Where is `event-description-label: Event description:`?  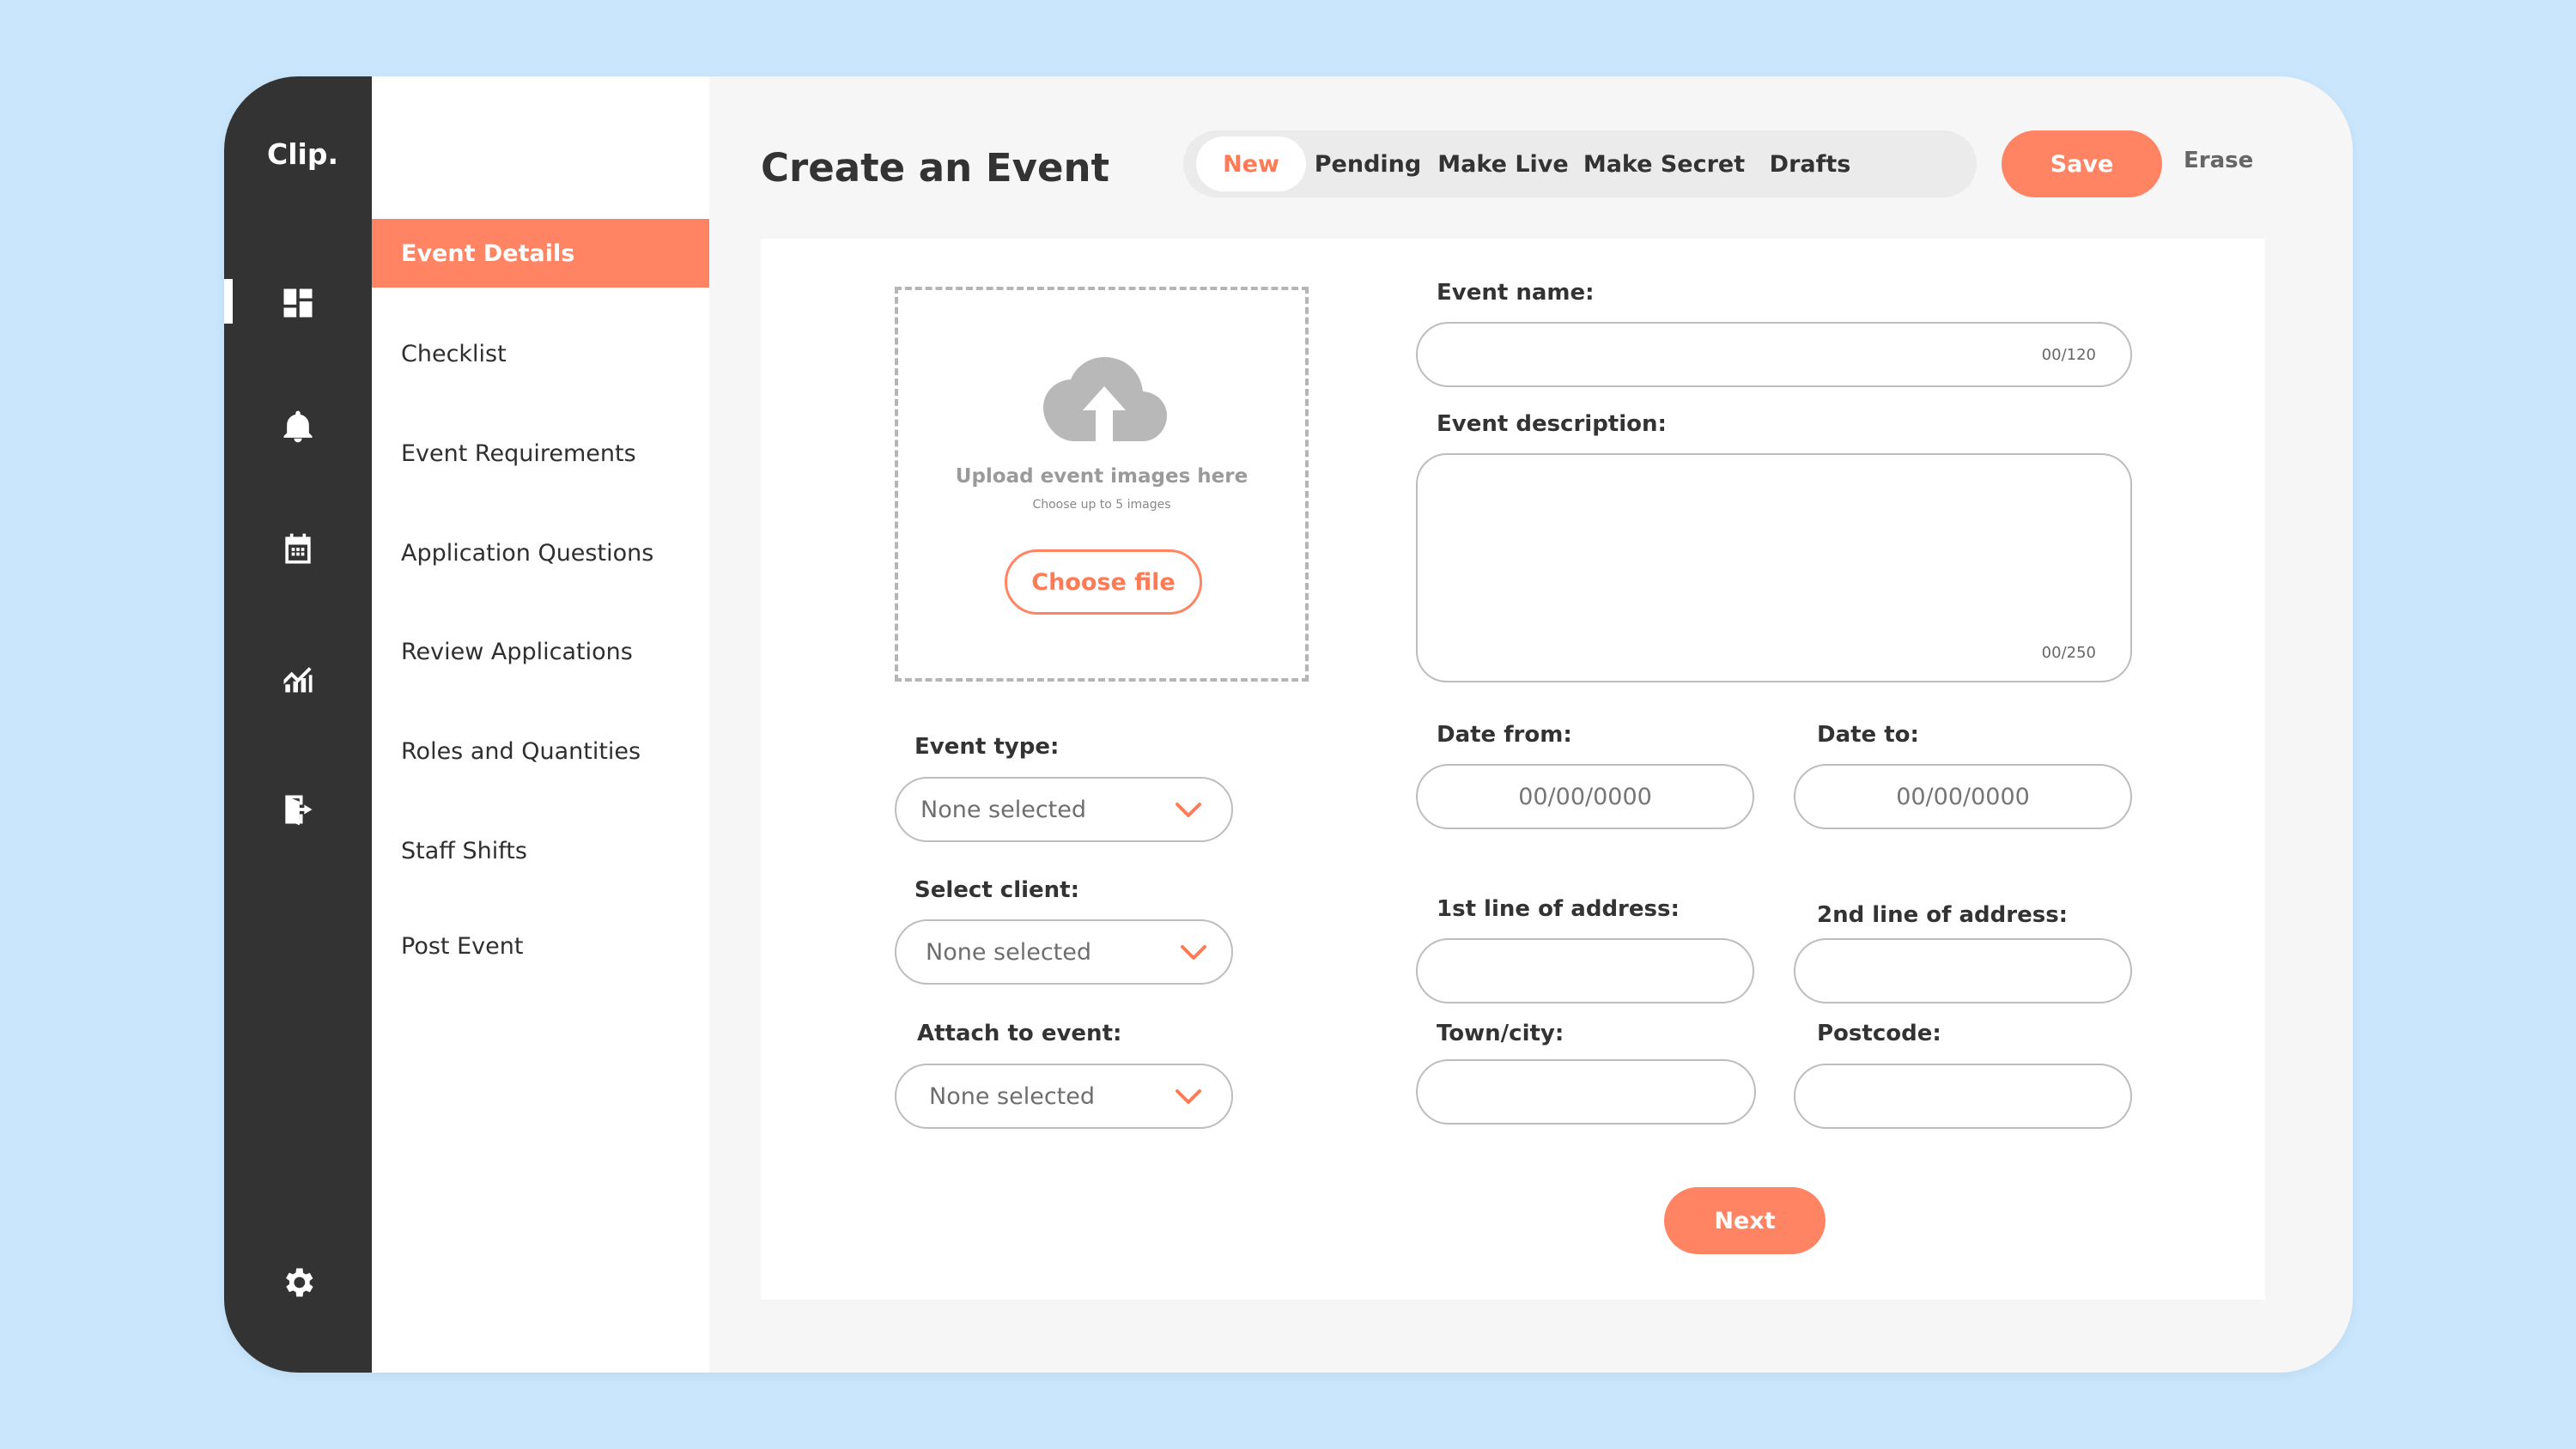 event-description-label: Event description: is located at coordinates (1552, 424).